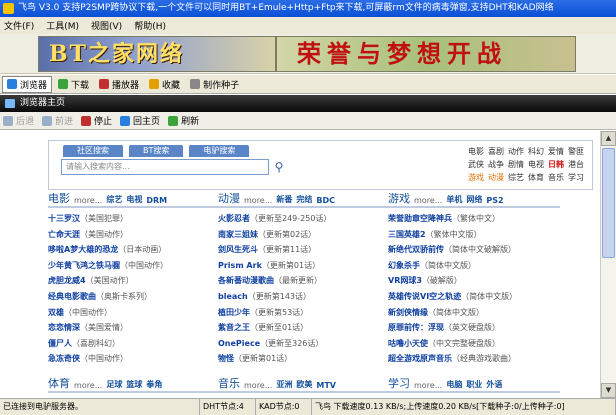 Image resolution: width=616 pixels, height=415 pixels. What do you see at coordinates (474, 235) in the screenshot?
I see `list-item: 三国英雄2（繁体中文版）` at bounding box center [474, 235].